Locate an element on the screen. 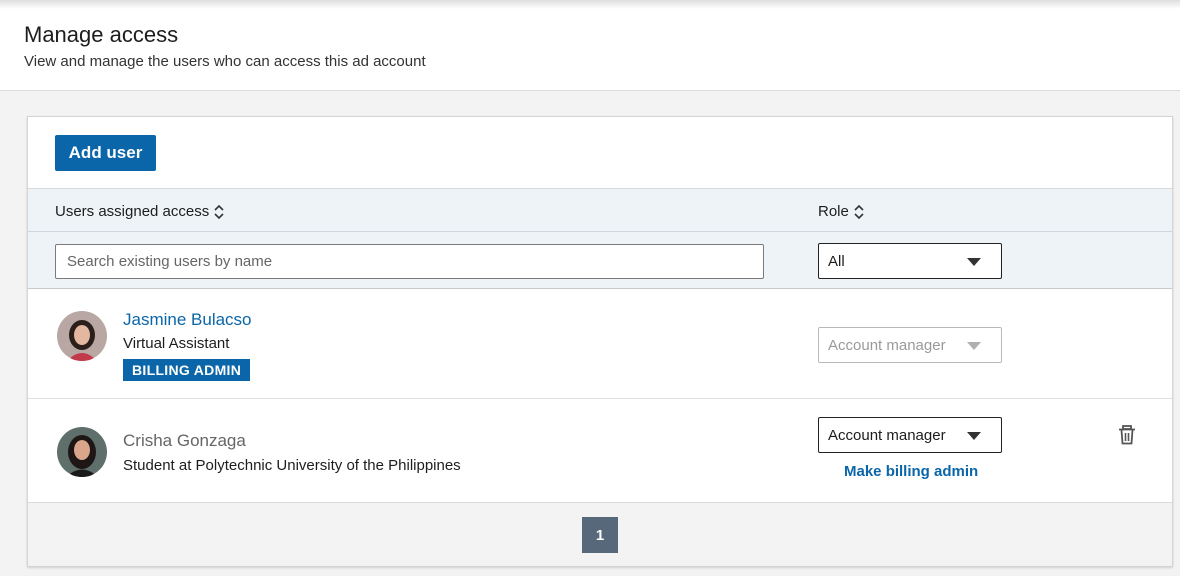 The height and width of the screenshot is (576, 1180). page-button-current: 1 is located at coordinates (600, 535).